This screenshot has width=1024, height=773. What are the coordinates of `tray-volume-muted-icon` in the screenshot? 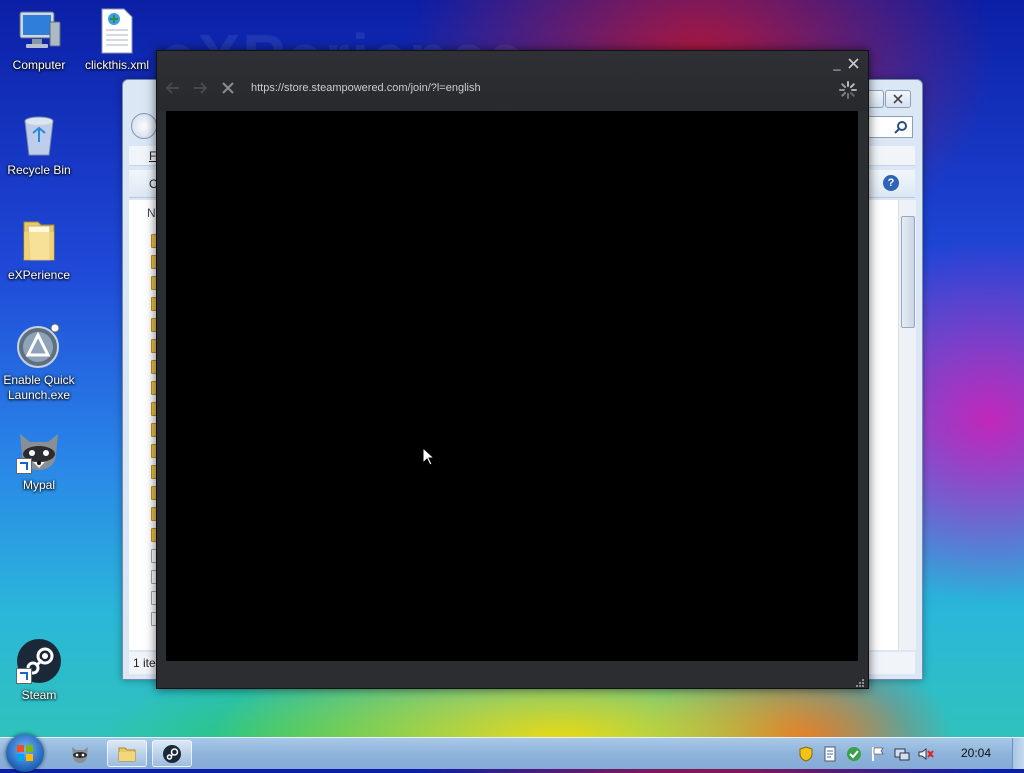 It's located at (926, 754).